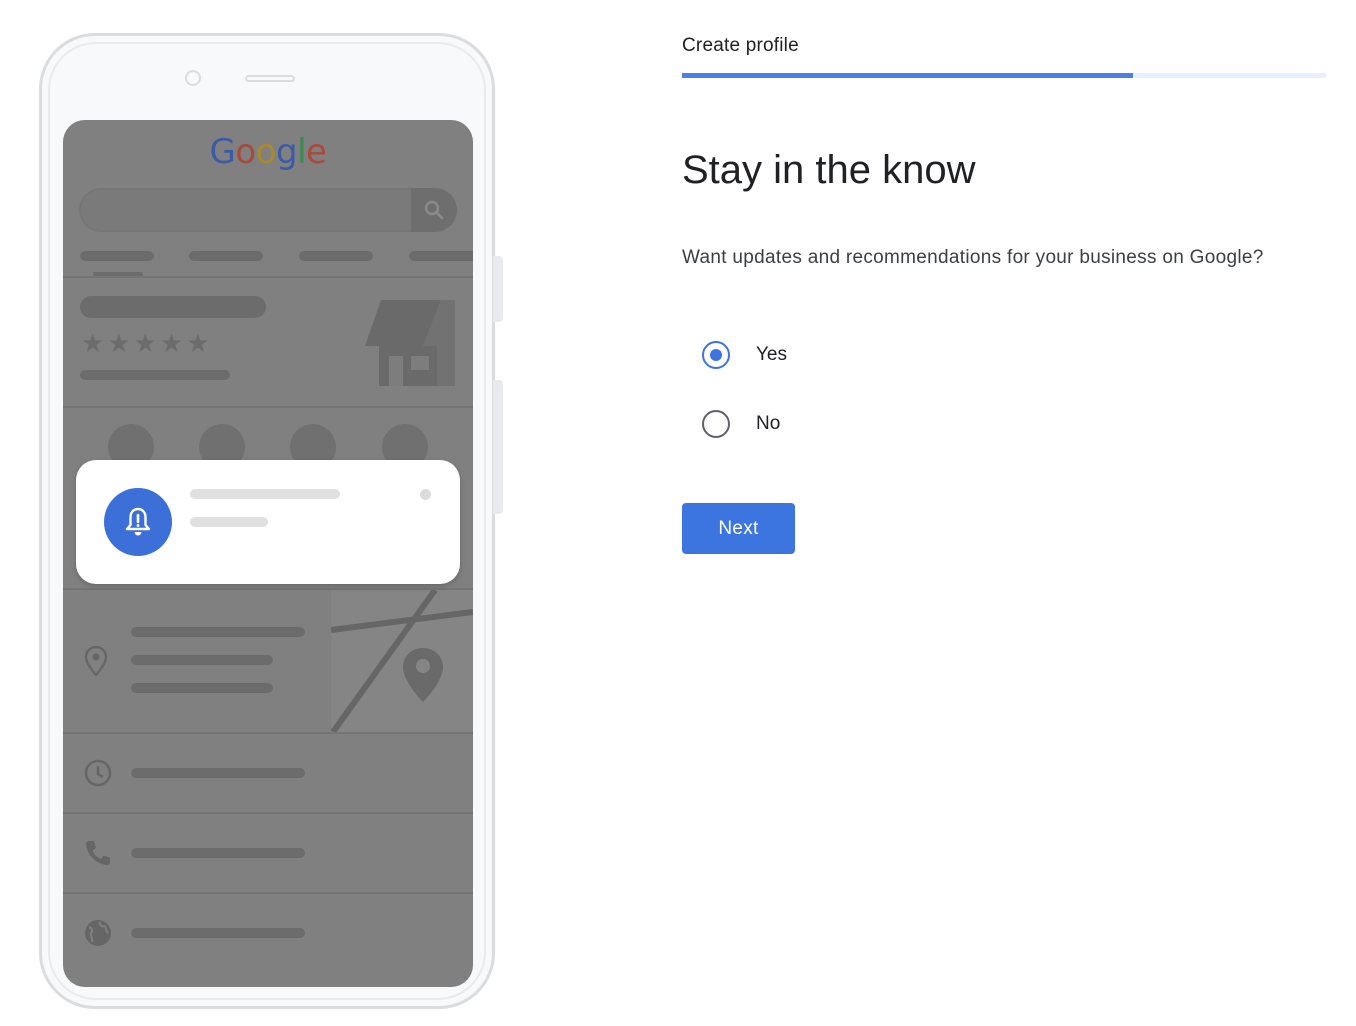  I want to click on radio-button-no, so click(716, 424).